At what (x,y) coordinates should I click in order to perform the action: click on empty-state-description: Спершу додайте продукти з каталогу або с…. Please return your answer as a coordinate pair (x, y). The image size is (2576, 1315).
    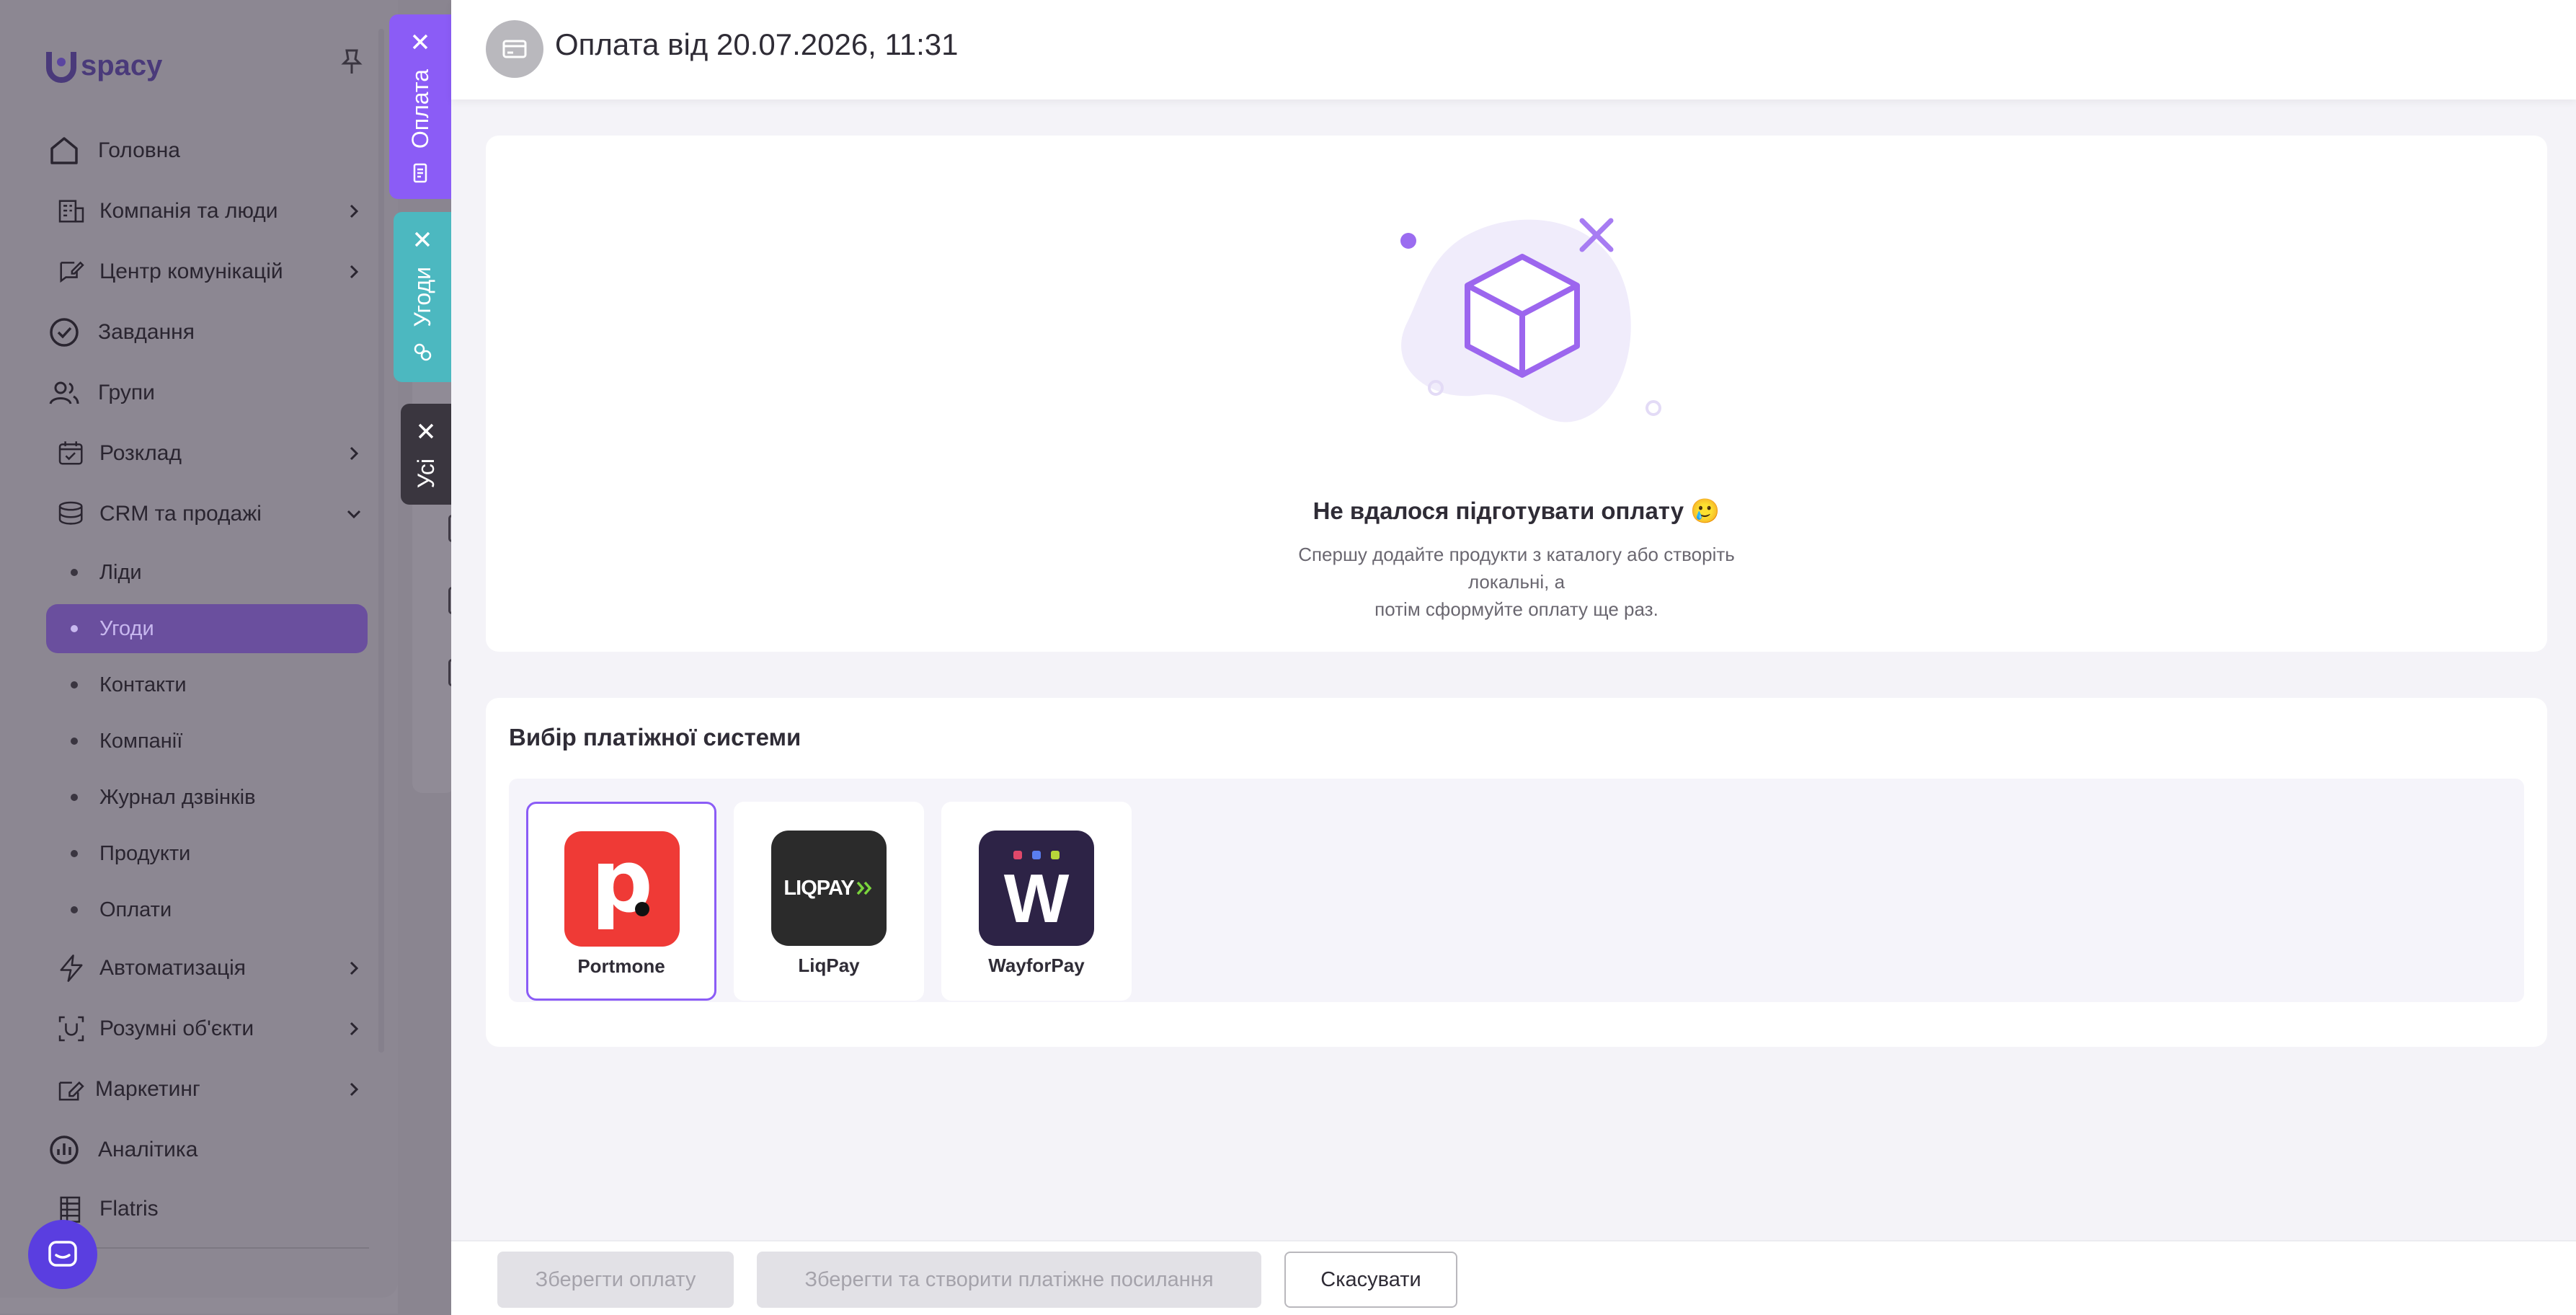
    Looking at the image, I should click on (1517, 582).